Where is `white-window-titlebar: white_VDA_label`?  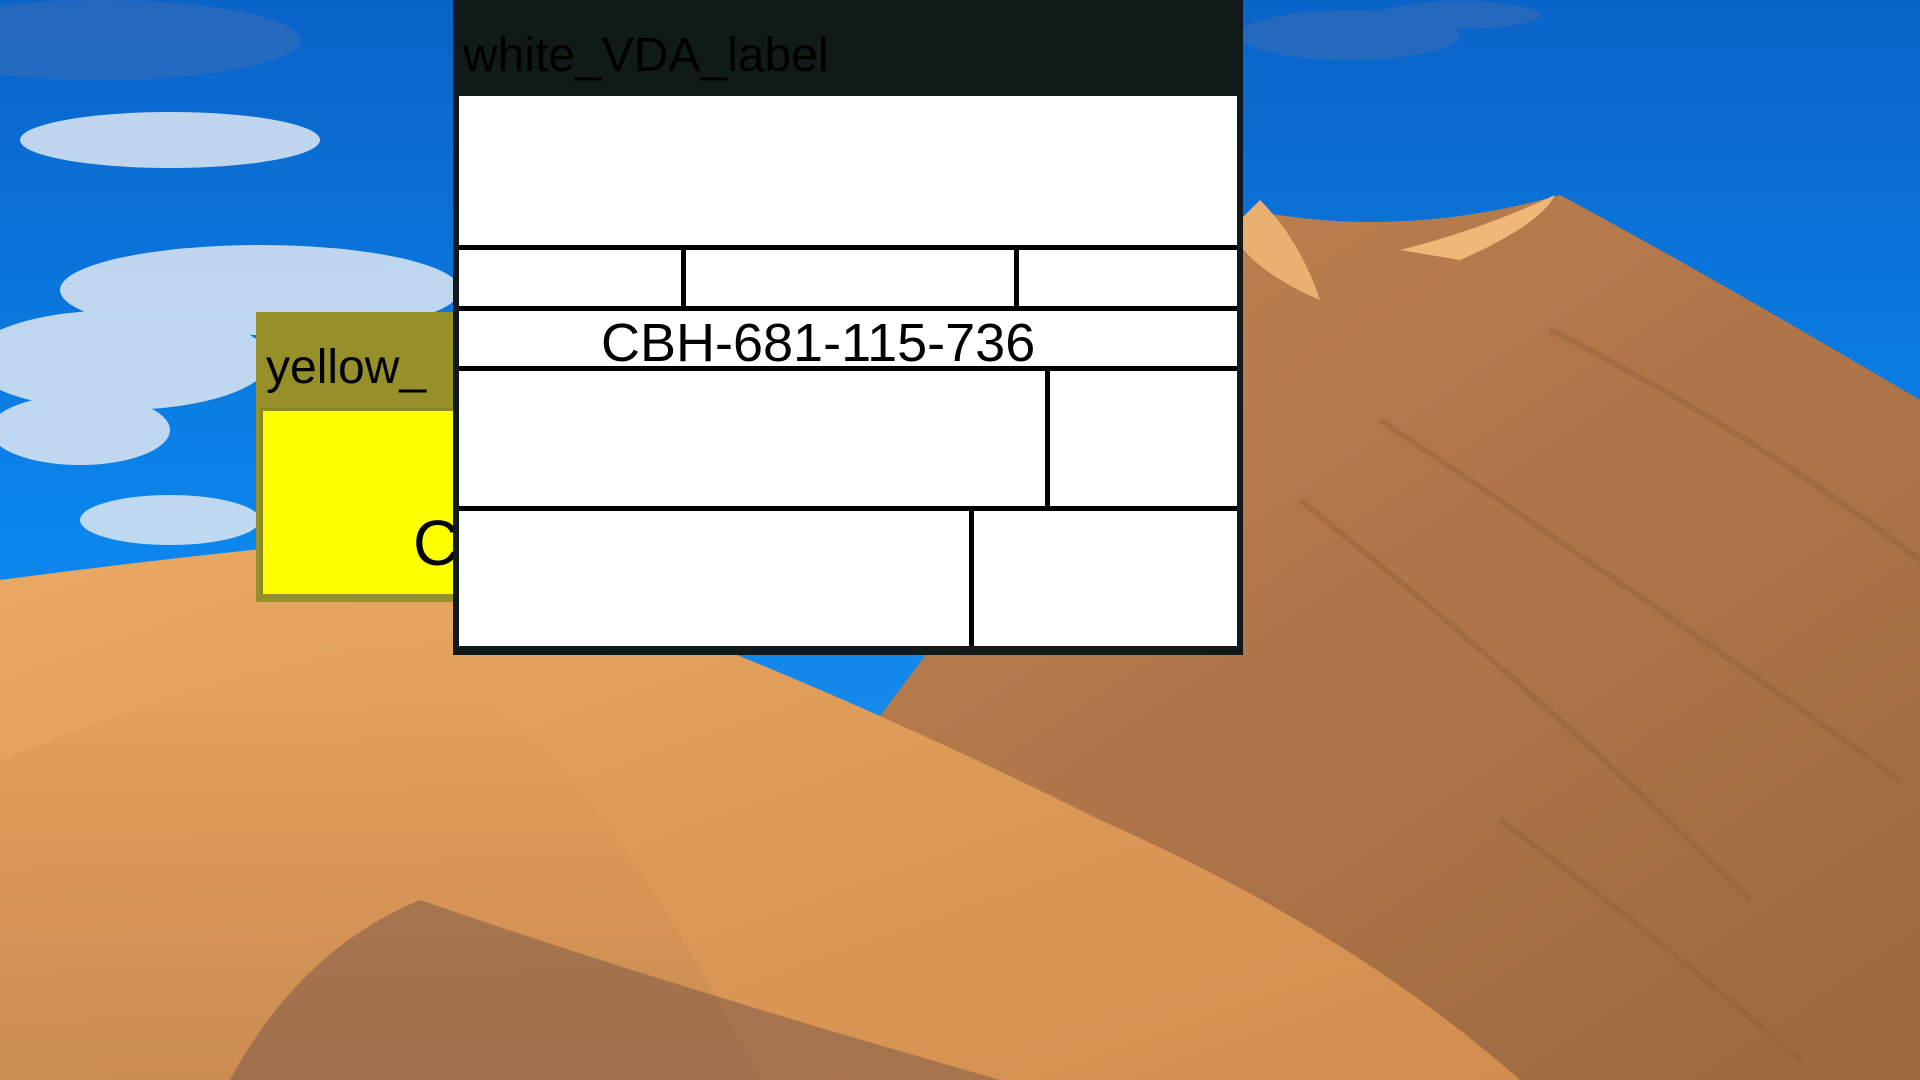 white-window-titlebar: white_VDA_label is located at coordinates (848, 48).